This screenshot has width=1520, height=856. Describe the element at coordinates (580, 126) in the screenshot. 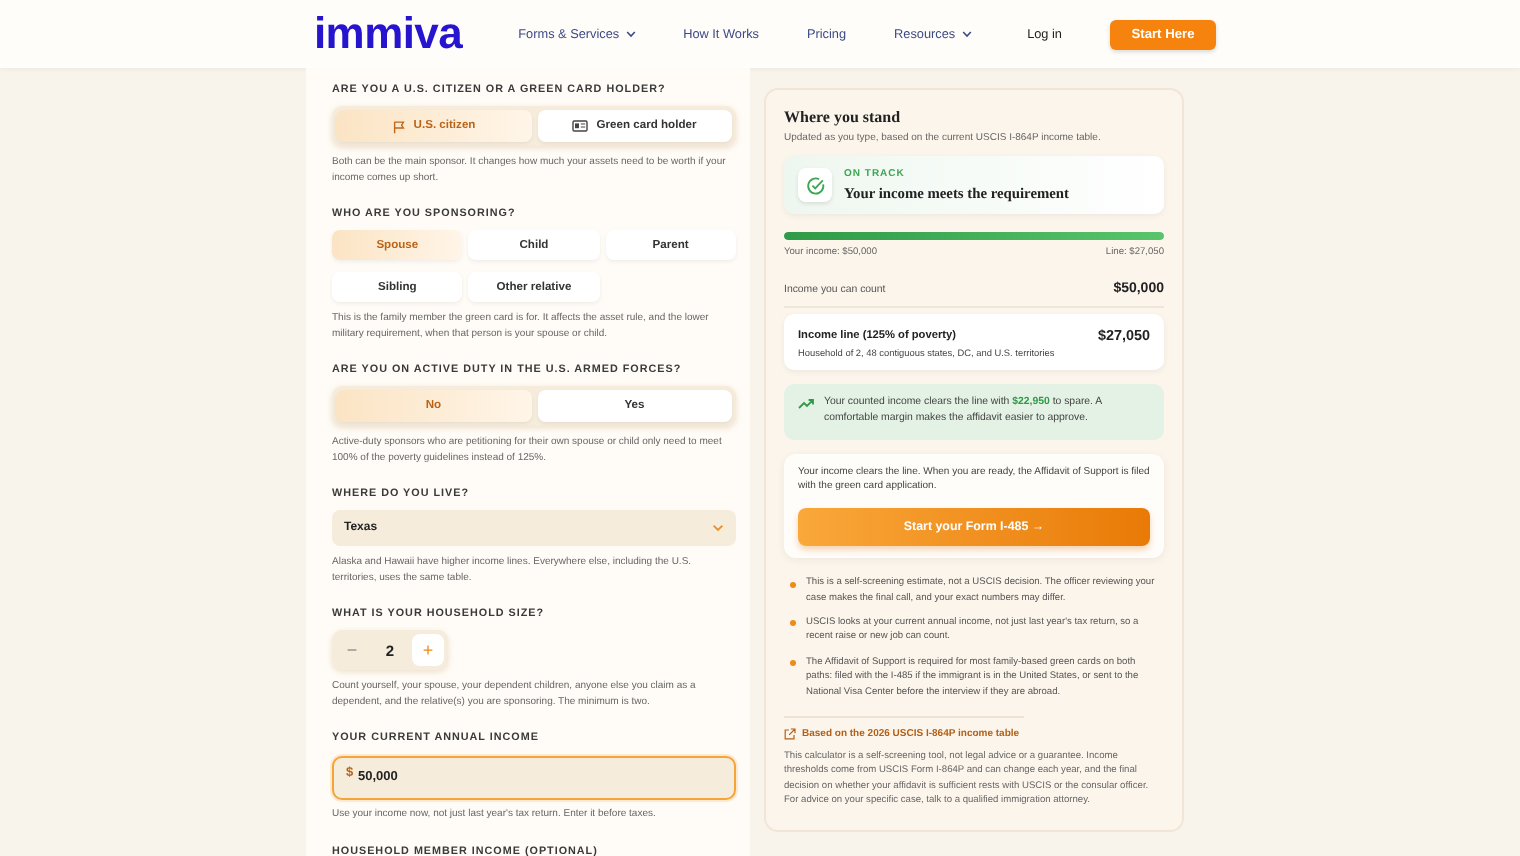

I see `id-card-icon` at that location.